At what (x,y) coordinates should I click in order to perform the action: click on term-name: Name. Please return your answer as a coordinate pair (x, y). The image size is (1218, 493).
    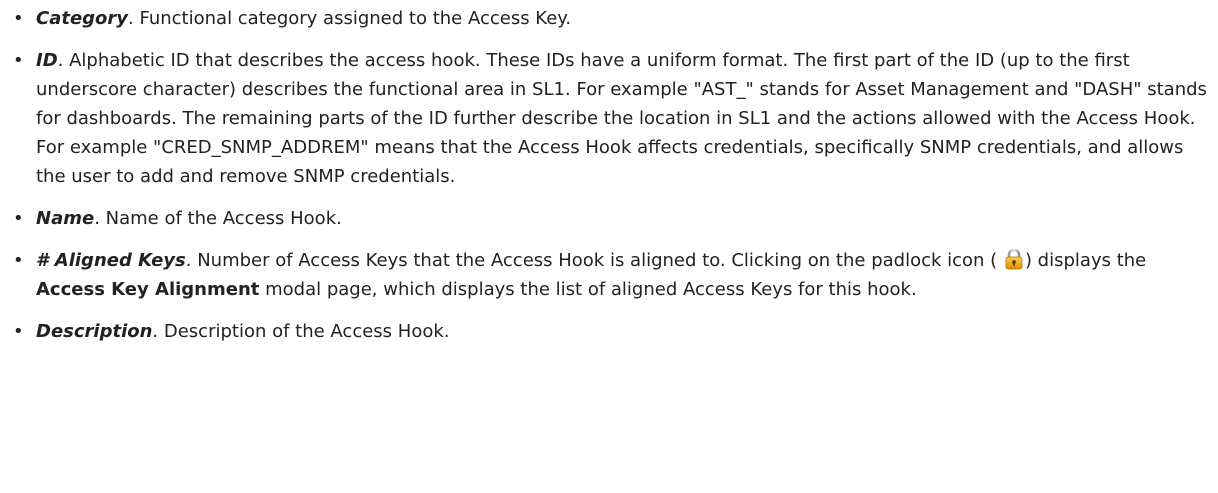
    Looking at the image, I should click on (65, 218).